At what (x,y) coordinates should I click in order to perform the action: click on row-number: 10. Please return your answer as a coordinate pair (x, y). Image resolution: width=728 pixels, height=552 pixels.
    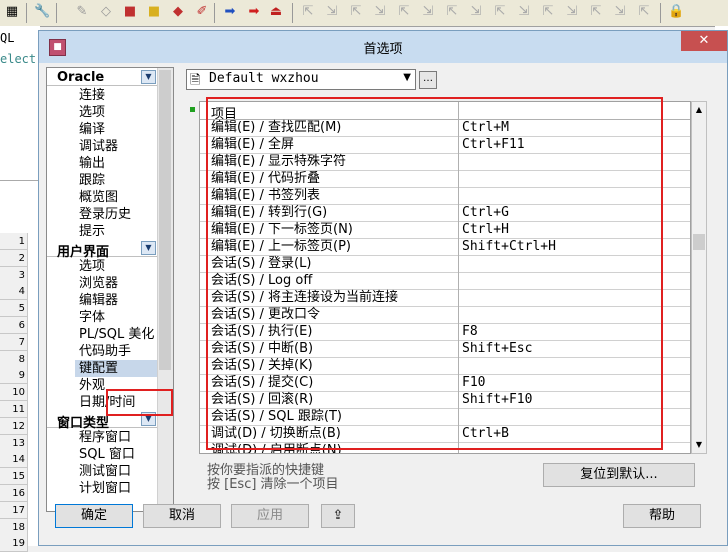
    Looking at the image, I should click on (14, 393).